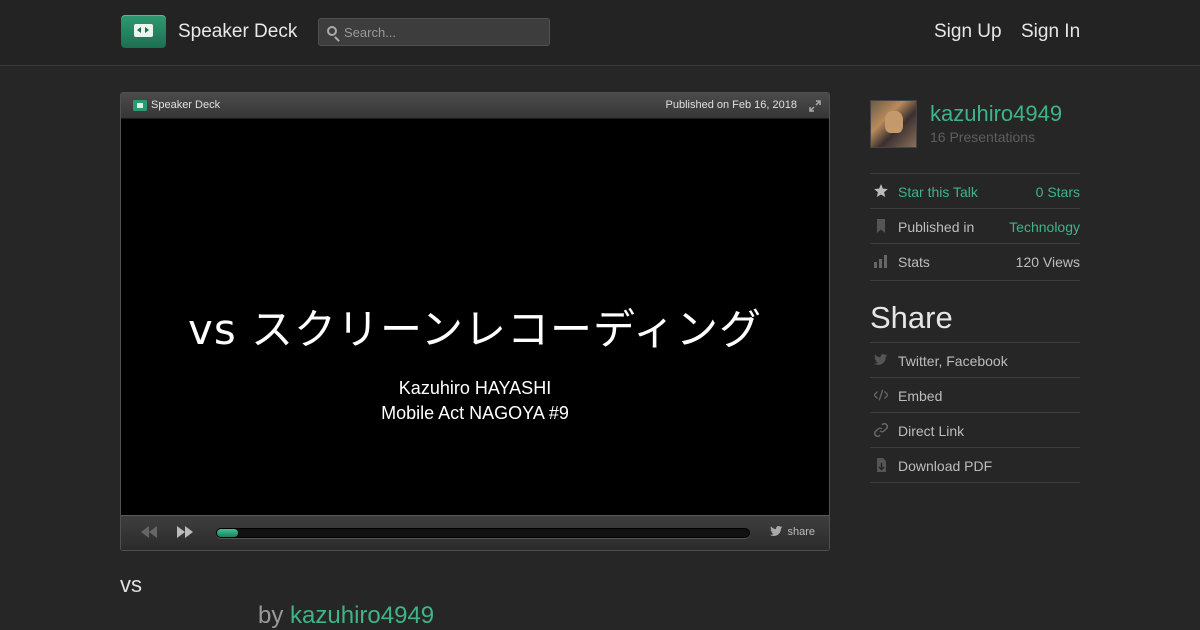 This screenshot has height=630, width=1200. What do you see at coordinates (975, 429) in the screenshot?
I see `share-direct-link: Direct Link` at bounding box center [975, 429].